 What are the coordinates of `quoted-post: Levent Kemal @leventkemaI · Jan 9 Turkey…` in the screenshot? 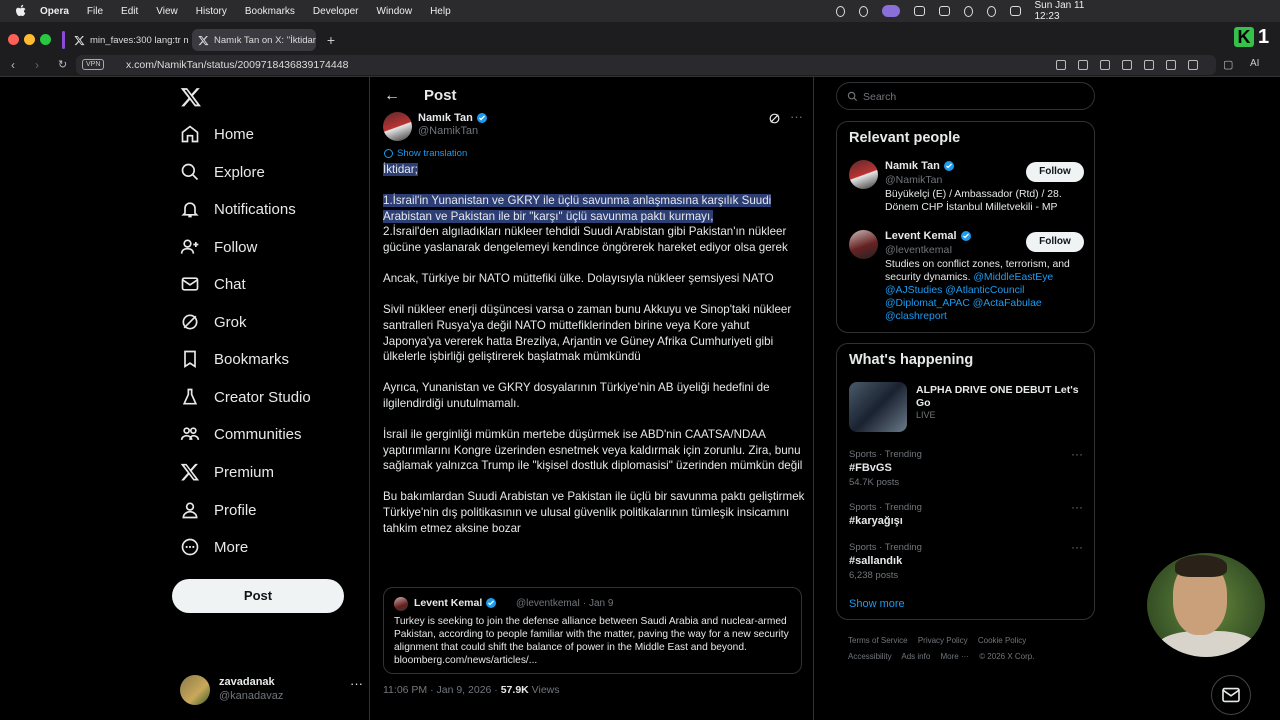 It's located at (592, 630).